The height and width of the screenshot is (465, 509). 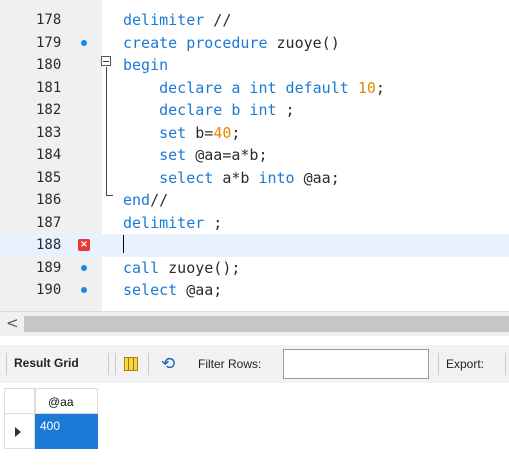 What do you see at coordinates (109, 195) in the screenshot?
I see `fold-guide-end` at bounding box center [109, 195].